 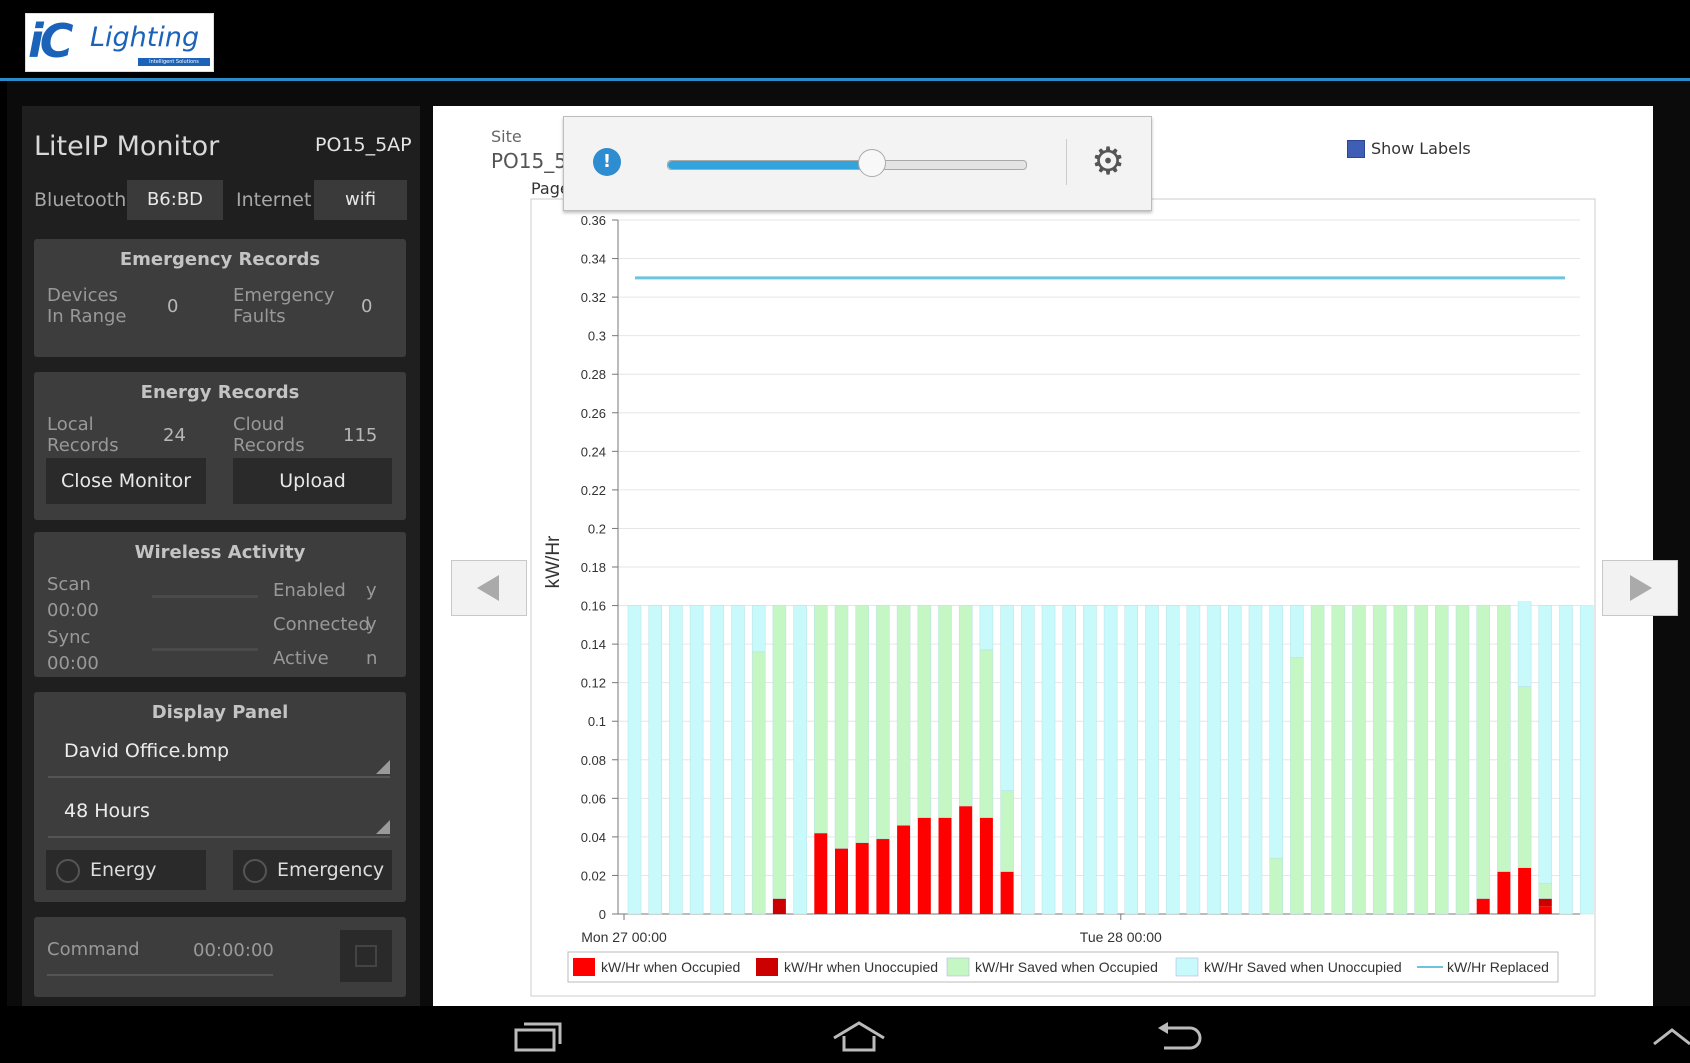 I want to click on y-tick-label: 0.22, so click(x=593, y=490).